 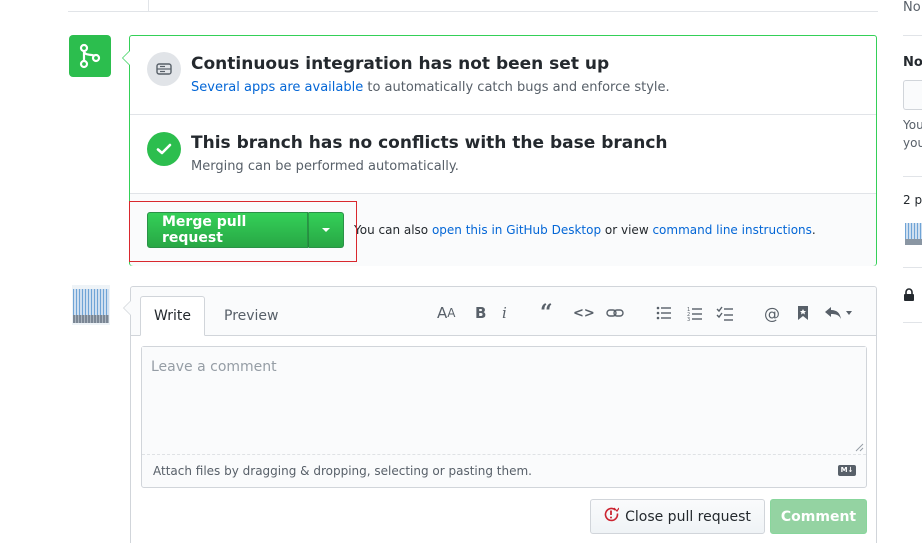 I want to click on resize-handle-icon, so click(x=859, y=447).